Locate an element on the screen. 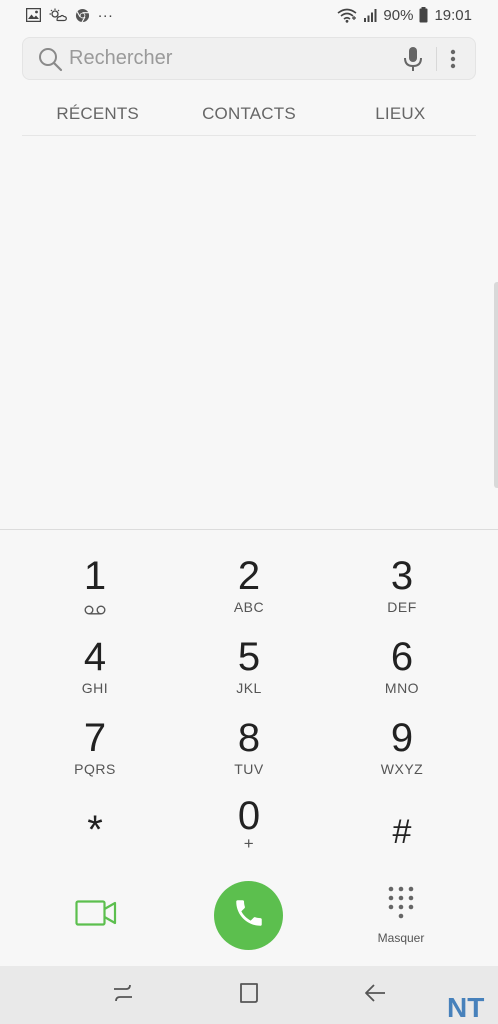  key-2: 2 ABC is located at coordinates (249, 593).